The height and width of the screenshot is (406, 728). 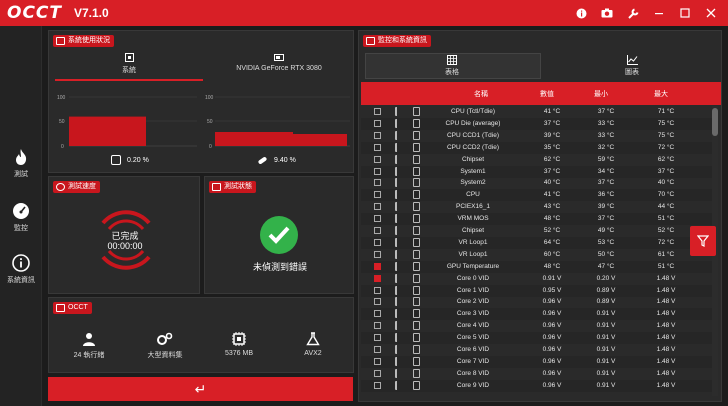 I want to click on cpu-tick-0: 0, so click(x=62, y=147).